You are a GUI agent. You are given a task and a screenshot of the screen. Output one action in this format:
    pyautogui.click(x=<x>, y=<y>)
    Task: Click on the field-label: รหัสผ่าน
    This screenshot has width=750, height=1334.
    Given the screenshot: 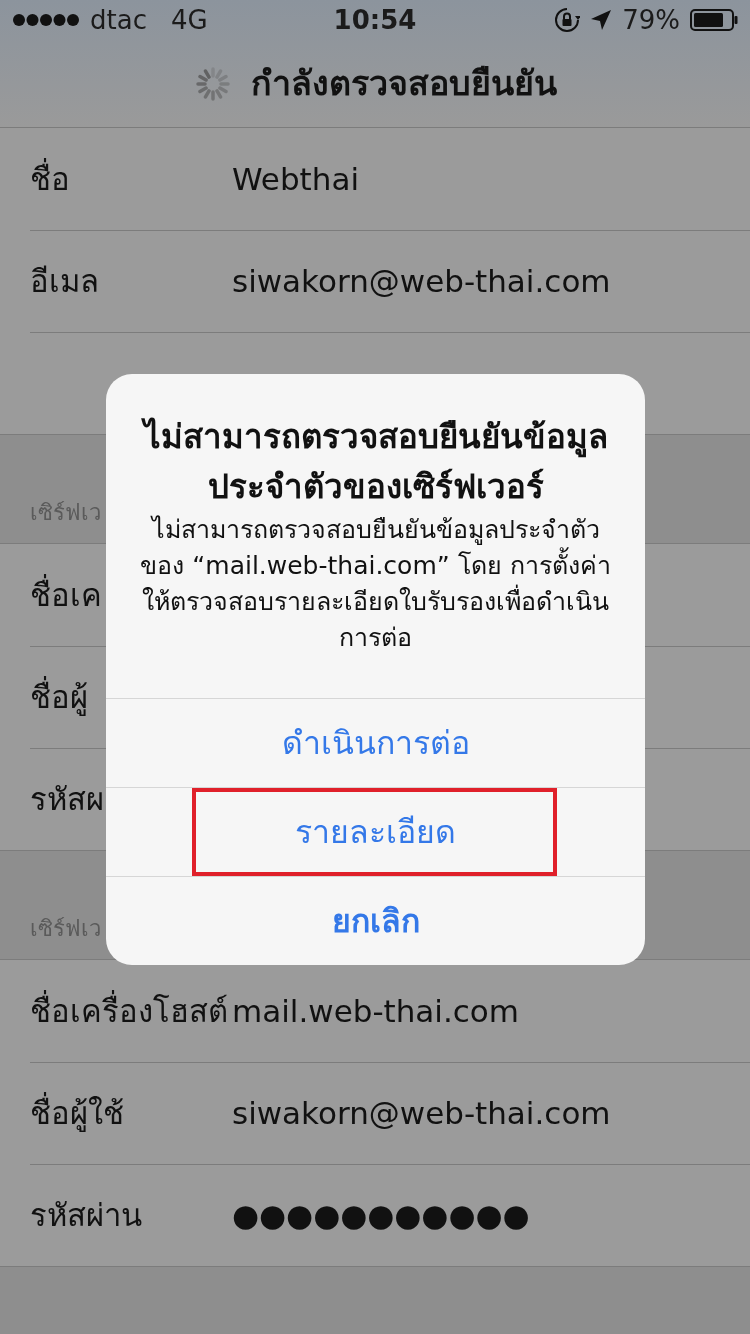 What is the action you would take?
    pyautogui.click(x=86, y=1216)
    